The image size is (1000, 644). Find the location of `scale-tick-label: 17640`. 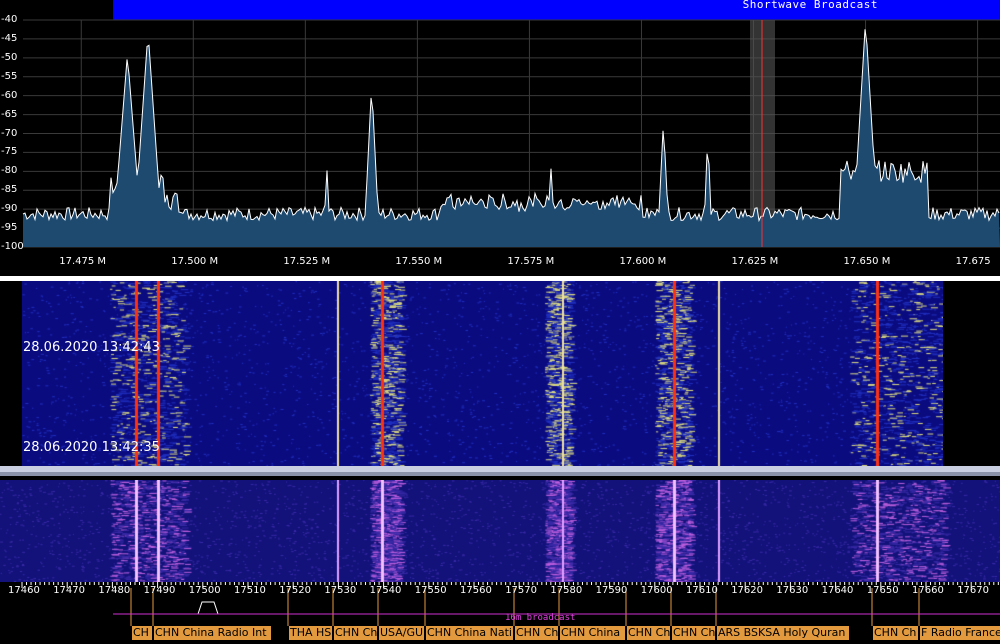

scale-tick-label: 17640 is located at coordinates (837, 590).